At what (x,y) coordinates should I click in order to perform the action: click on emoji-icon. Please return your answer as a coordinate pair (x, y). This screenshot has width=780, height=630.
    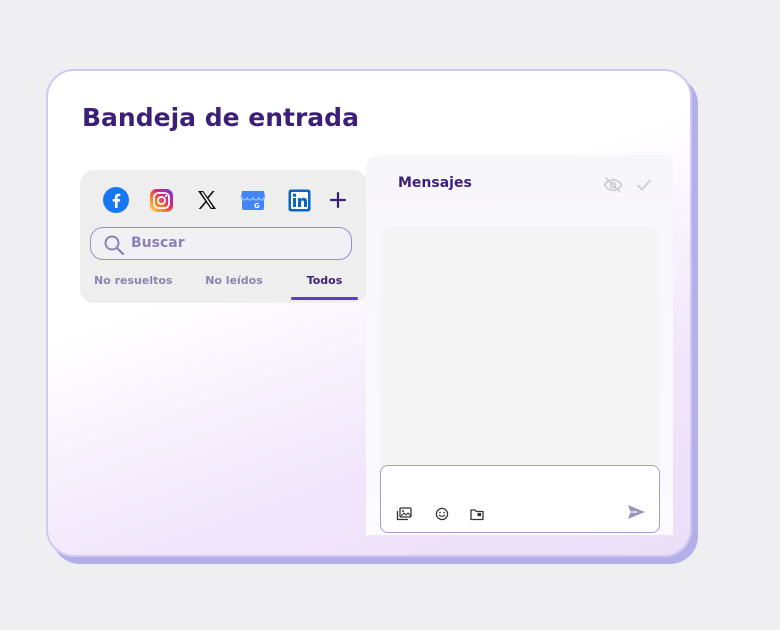
    Looking at the image, I should click on (442, 515).